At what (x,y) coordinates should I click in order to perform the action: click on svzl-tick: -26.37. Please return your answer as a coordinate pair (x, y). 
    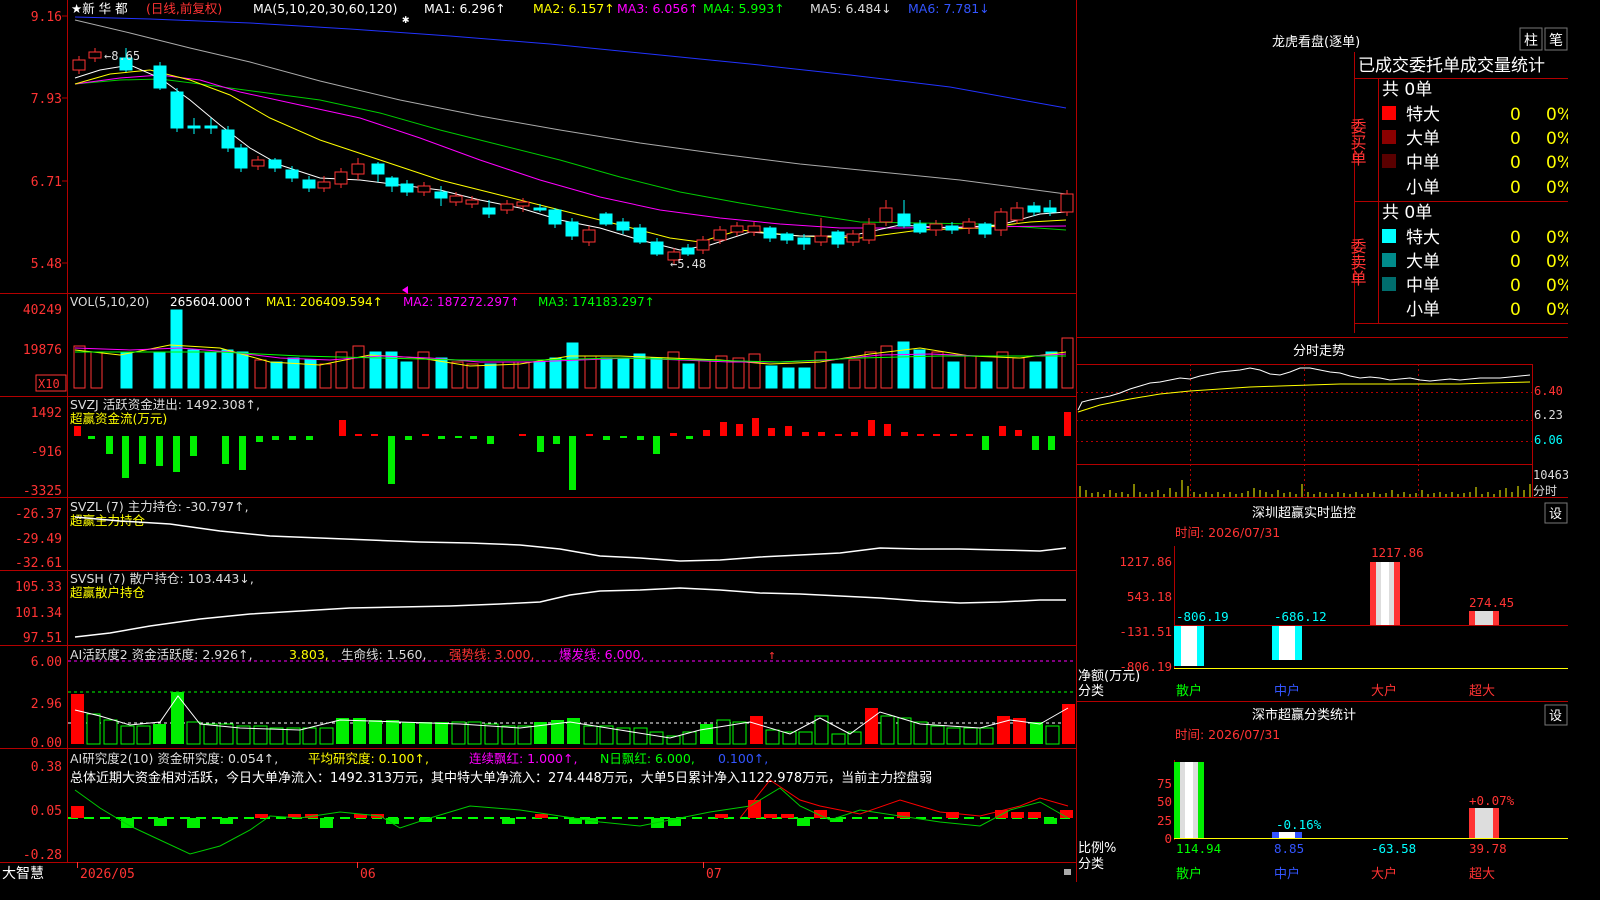
    Looking at the image, I should click on (38, 514).